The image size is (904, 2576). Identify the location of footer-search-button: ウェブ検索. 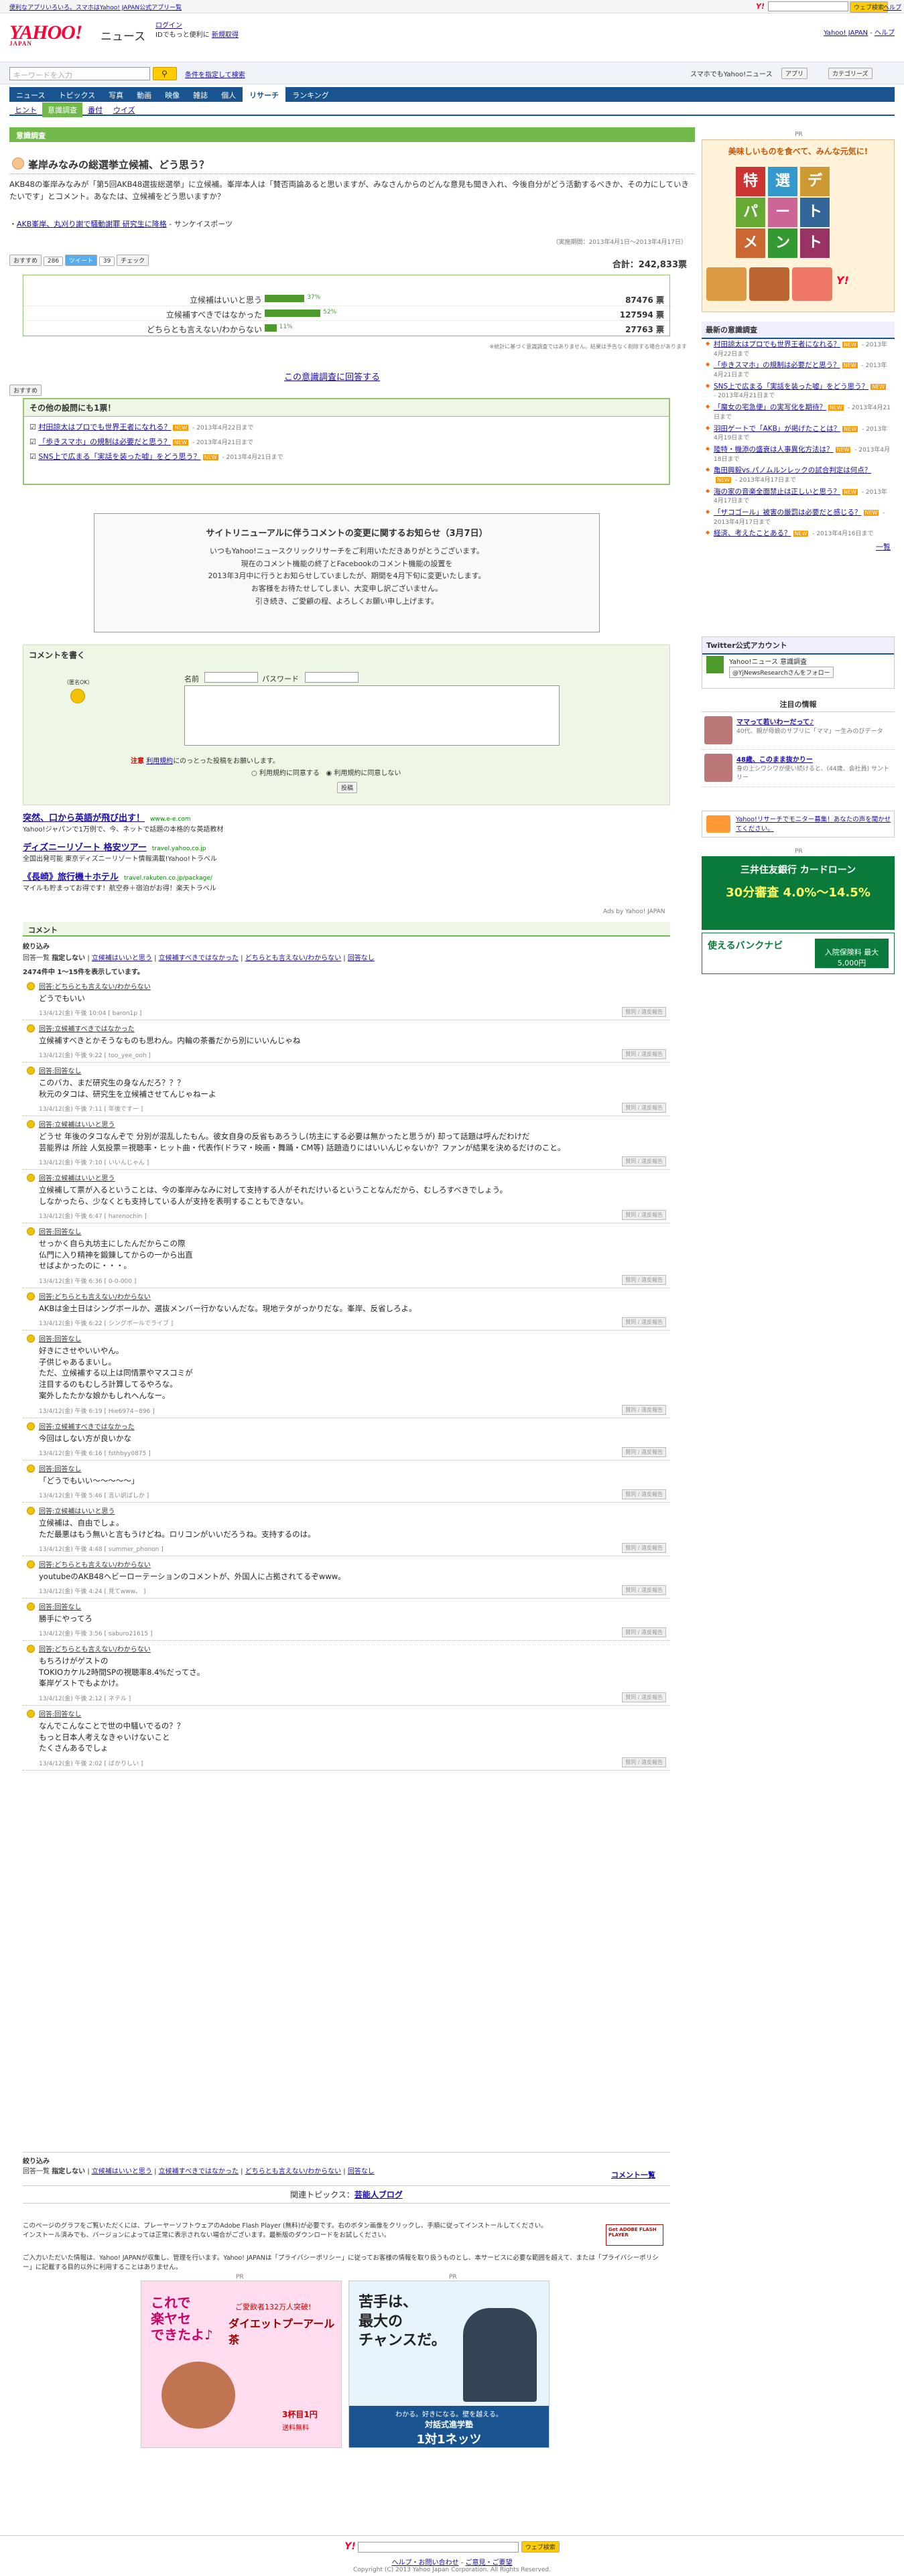
(541, 2547).